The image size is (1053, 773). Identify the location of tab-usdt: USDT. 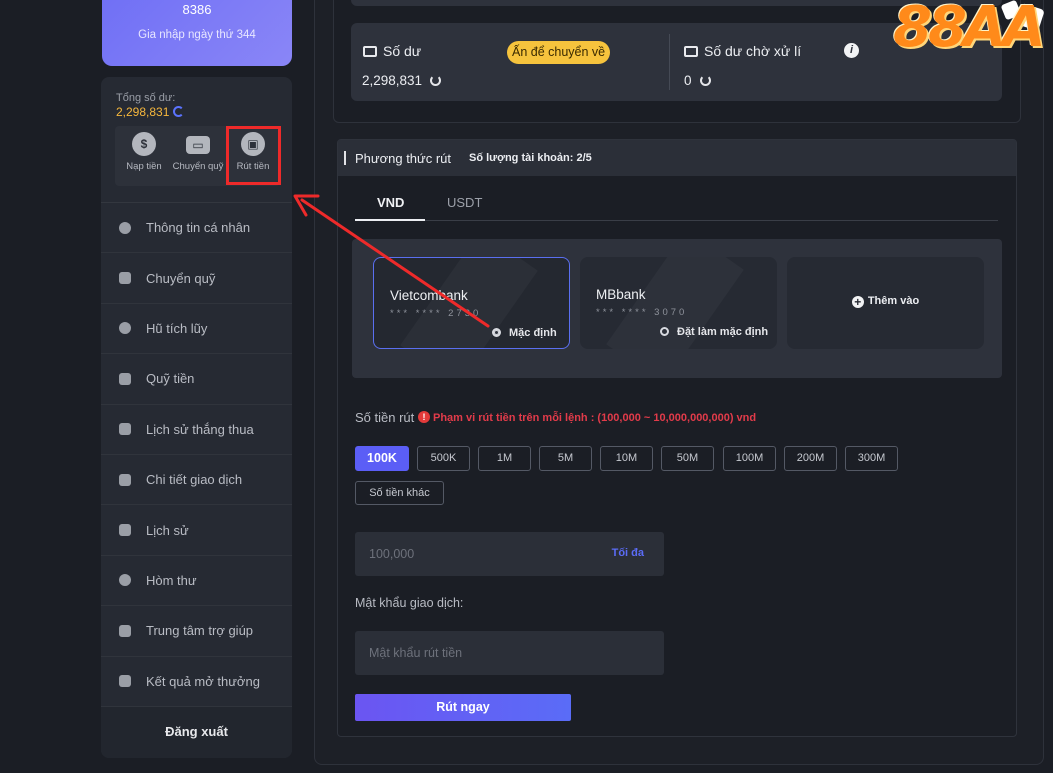
(464, 202).